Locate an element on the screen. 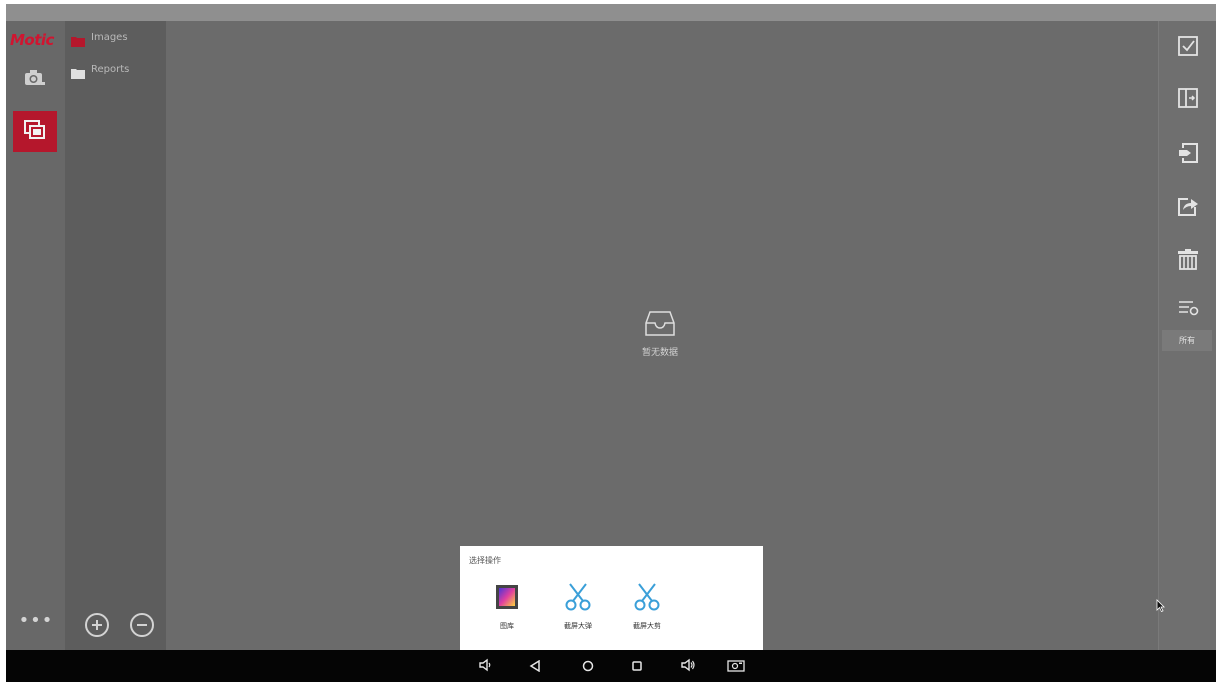 The height and width of the screenshot is (682, 1216). empty-state: 暂无数据 is located at coordinates (660, 333).